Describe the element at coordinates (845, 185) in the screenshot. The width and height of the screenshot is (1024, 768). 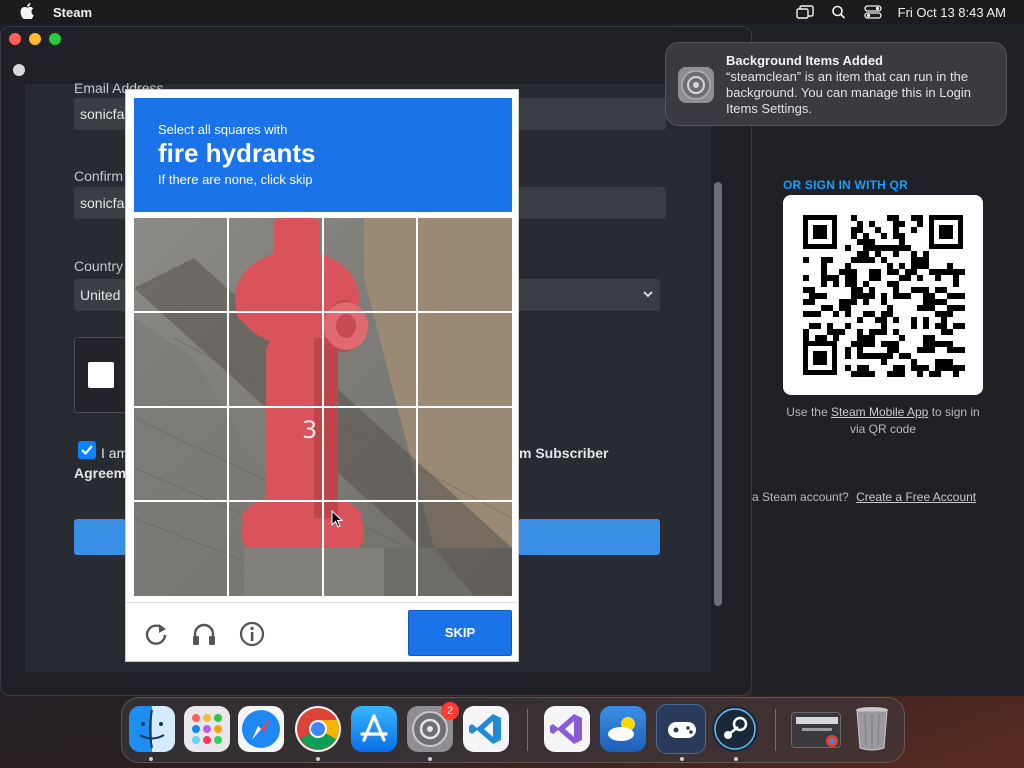
I see `qr-title: OR SIGN IN WITH QR` at that location.